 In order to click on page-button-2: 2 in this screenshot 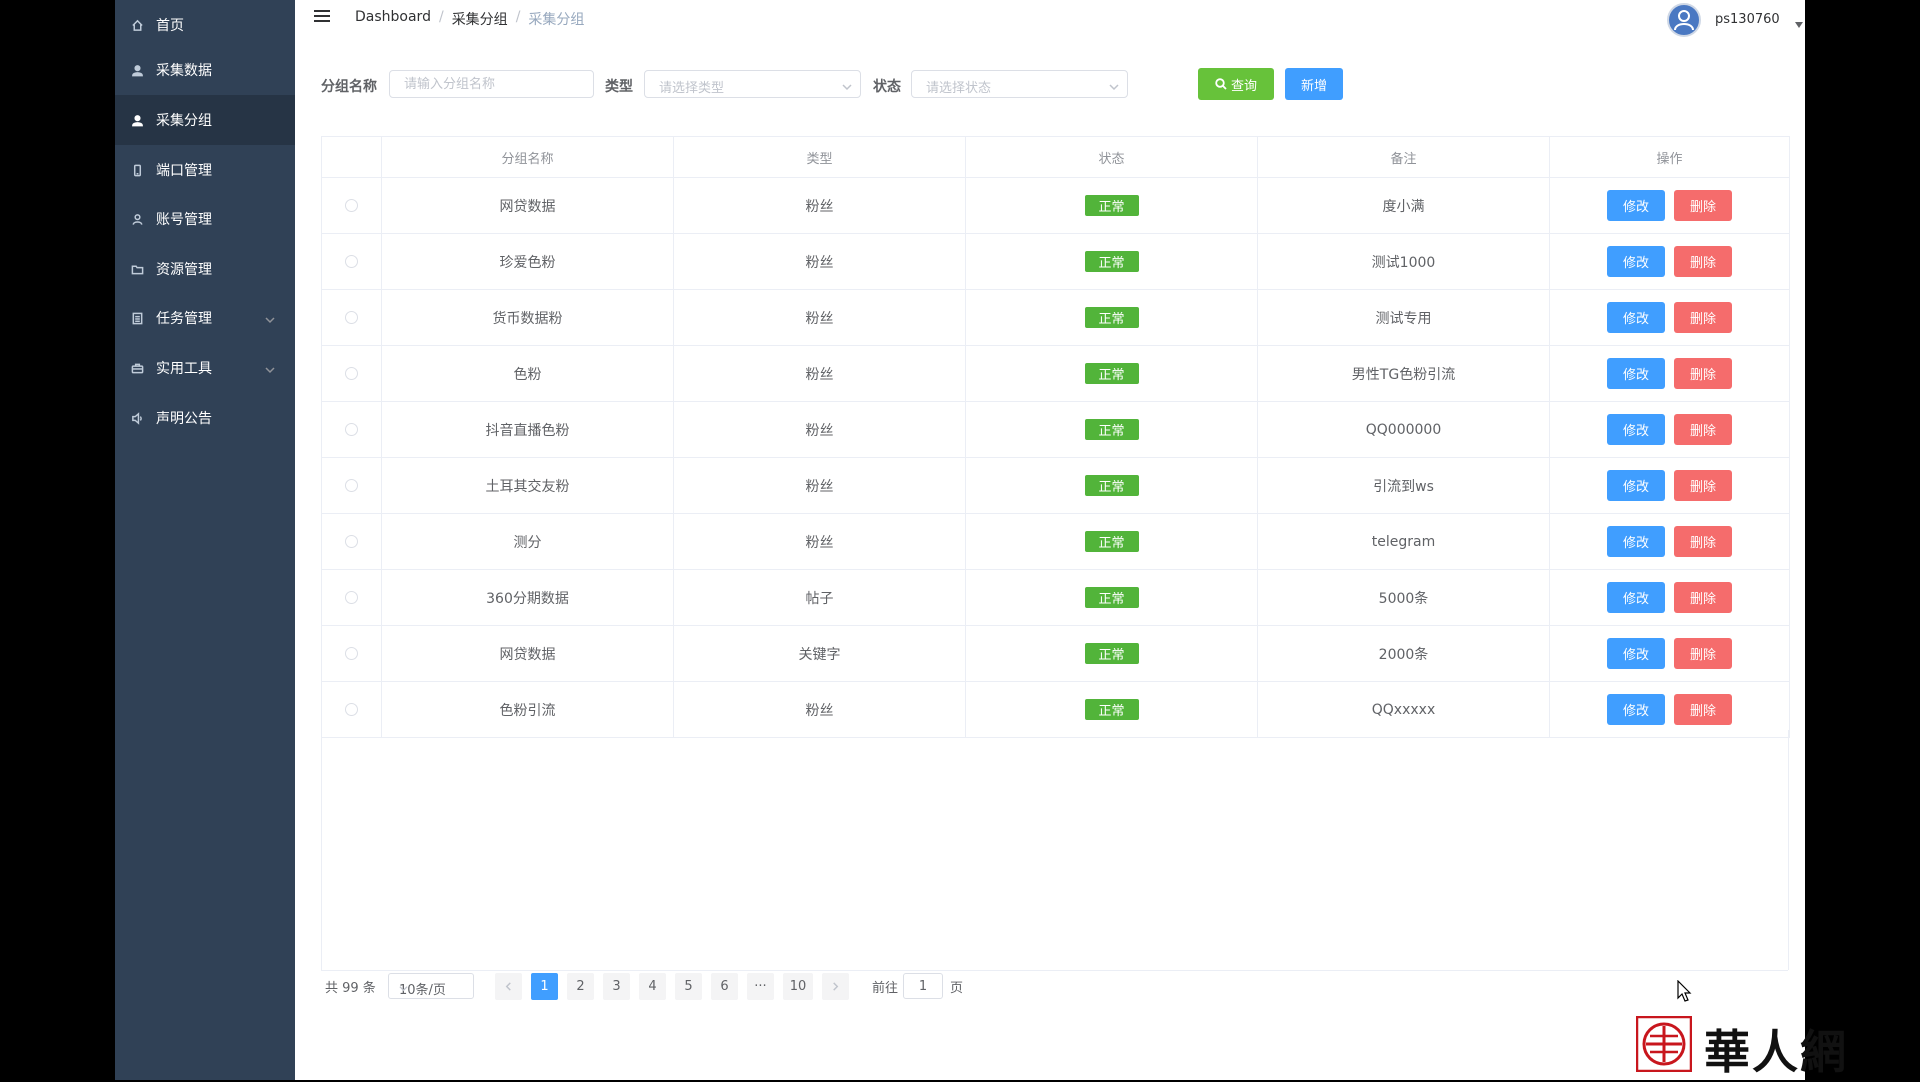, I will do `click(580, 986)`.